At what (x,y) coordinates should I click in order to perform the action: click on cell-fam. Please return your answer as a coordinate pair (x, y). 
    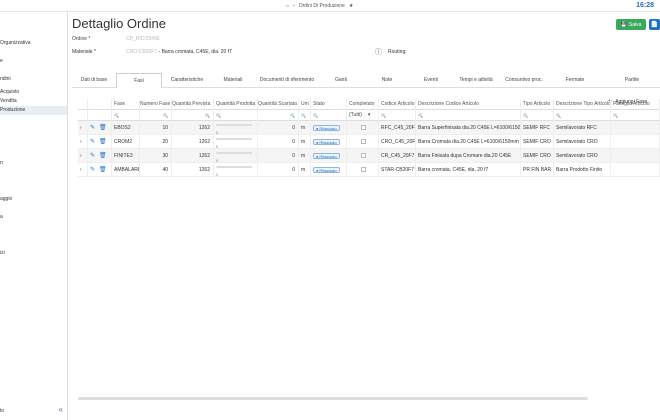
    Looking at the image, I should click on (635, 156).